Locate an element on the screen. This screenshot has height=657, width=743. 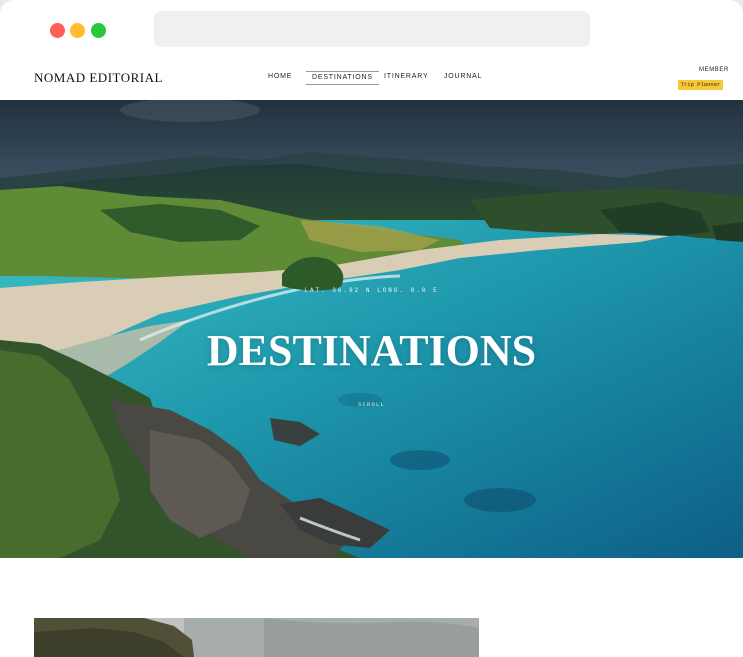
browser-chrome is located at coordinates (371, 30).